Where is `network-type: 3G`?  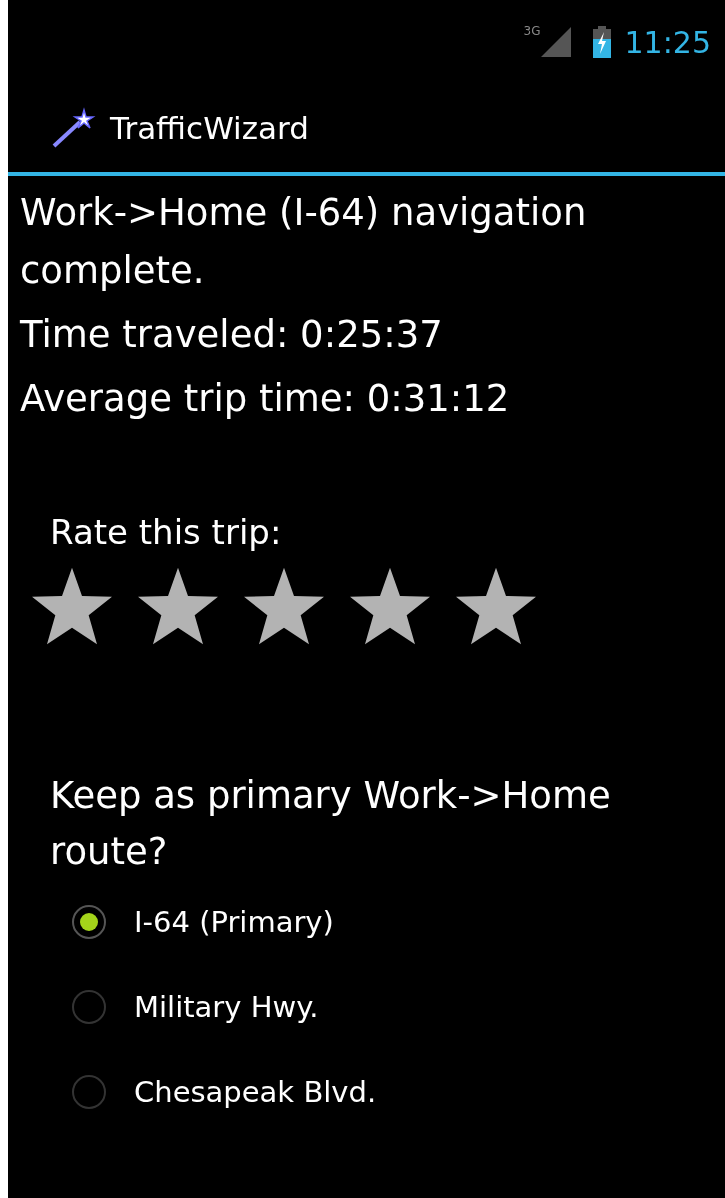 network-type: 3G is located at coordinates (532, 31).